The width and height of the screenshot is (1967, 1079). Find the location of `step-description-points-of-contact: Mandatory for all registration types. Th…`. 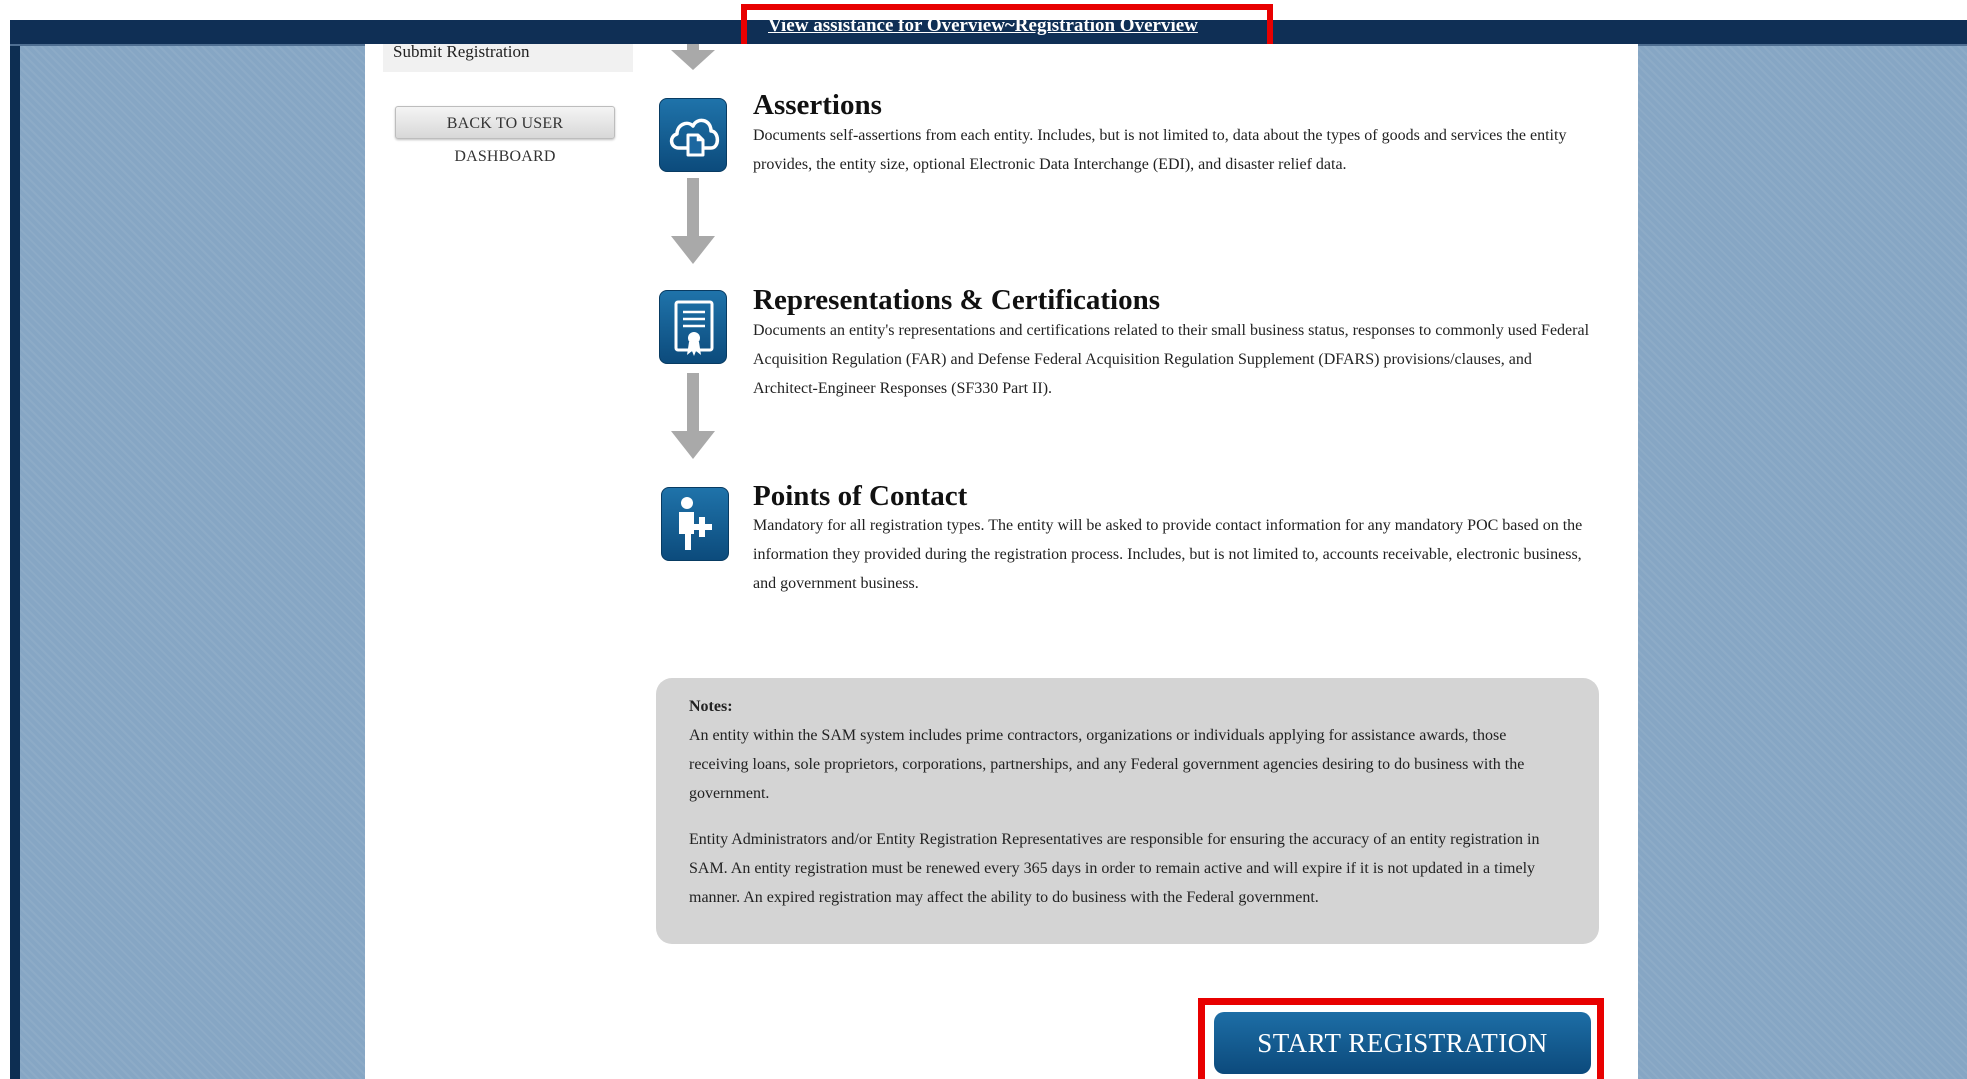

step-description-points-of-contact: Mandatory for all registration types. Th… is located at coordinates (1168, 554).